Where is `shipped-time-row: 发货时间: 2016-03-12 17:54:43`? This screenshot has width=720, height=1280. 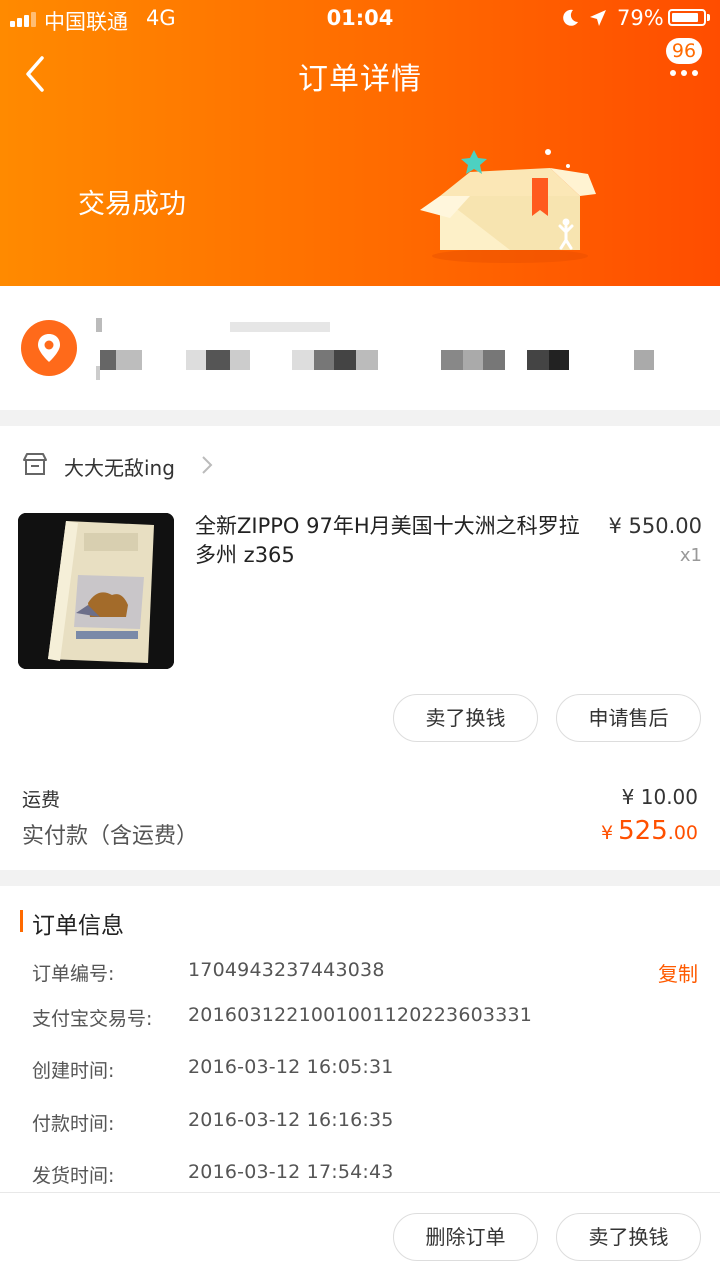
shipped-time-row: 发货时间: 2016-03-12 17:54:43 is located at coordinates (367, 1176).